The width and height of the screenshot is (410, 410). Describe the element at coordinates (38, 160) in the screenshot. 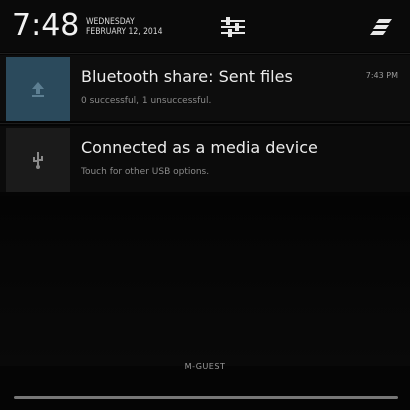

I see `usb-icon` at that location.